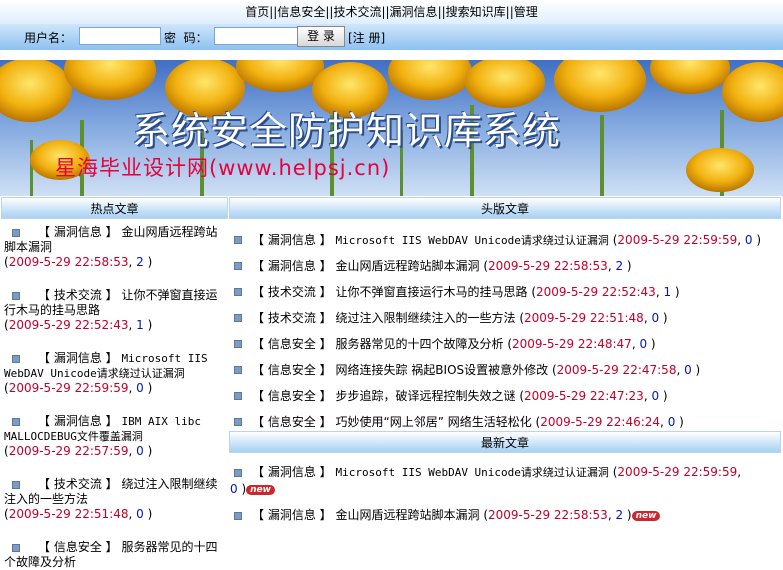 The height and width of the screenshot is (570, 783). Describe the element at coordinates (357, 12) in the screenshot. I see `nav-tech-exchange: 技术交流` at that location.